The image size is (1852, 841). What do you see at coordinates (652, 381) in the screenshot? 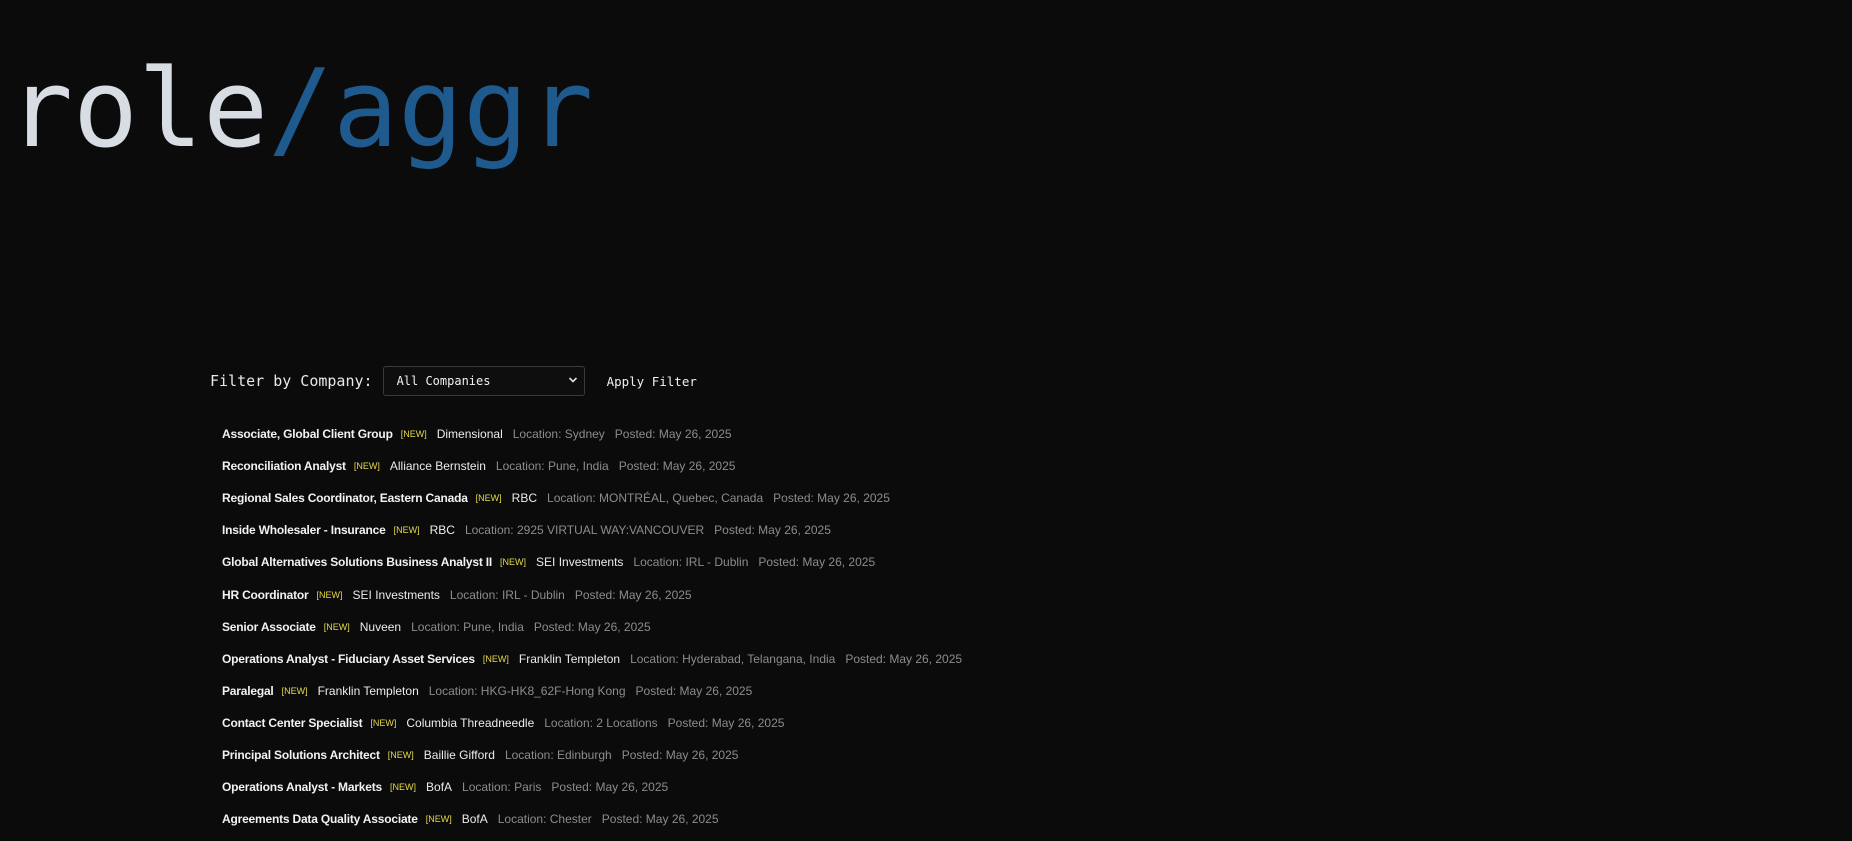
I see `apply-filter-button: Apply Filter` at bounding box center [652, 381].